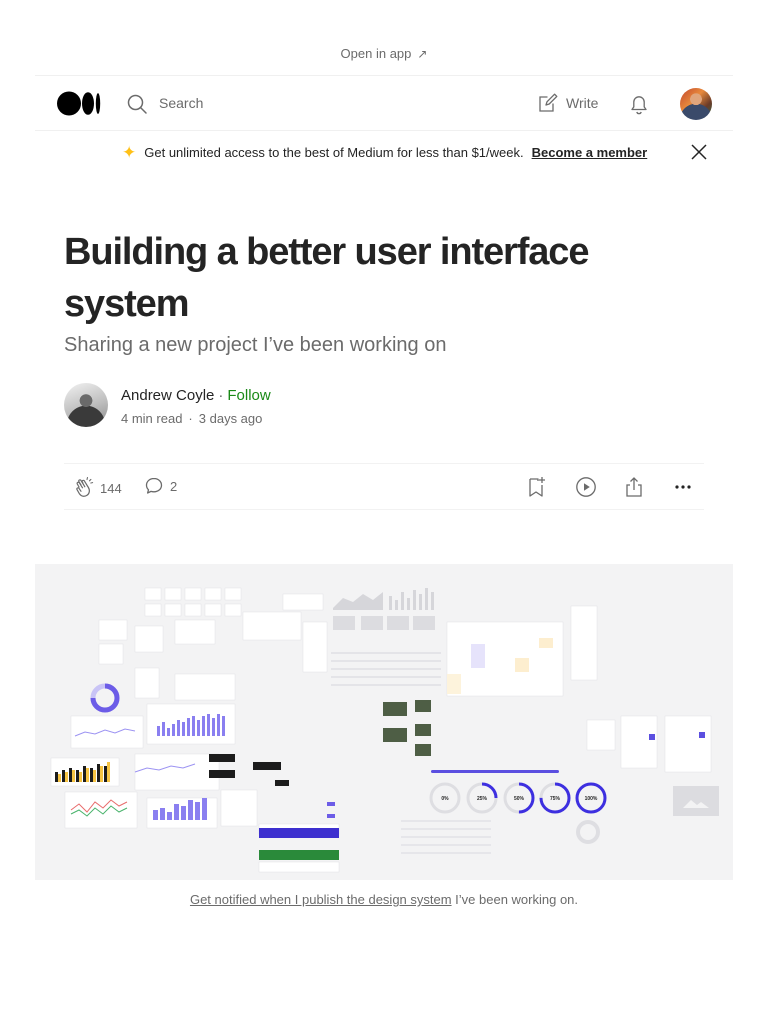  What do you see at coordinates (582, 103) in the screenshot?
I see `write-label: Write` at bounding box center [582, 103].